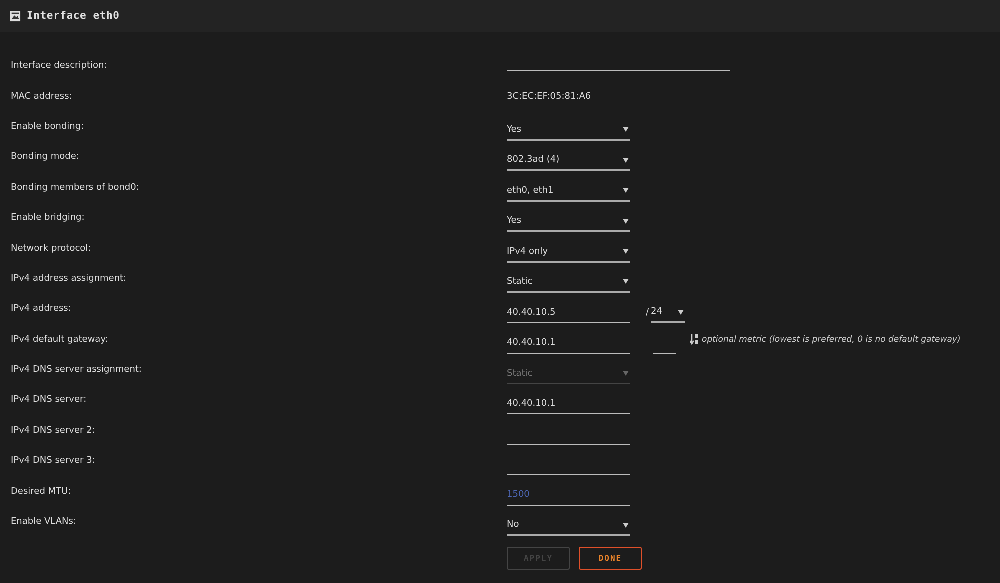  Describe the element at coordinates (53, 431) in the screenshot. I see `field-label: IPv4 DNS server 2:` at that location.